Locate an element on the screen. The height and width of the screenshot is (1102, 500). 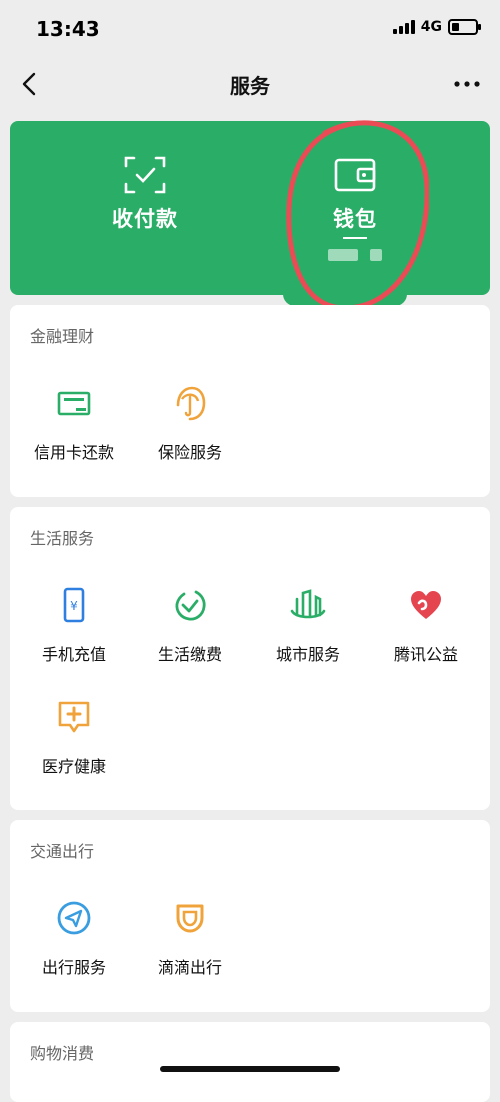
item-city-services: 城市服务 is located at coordinates (308, 625).